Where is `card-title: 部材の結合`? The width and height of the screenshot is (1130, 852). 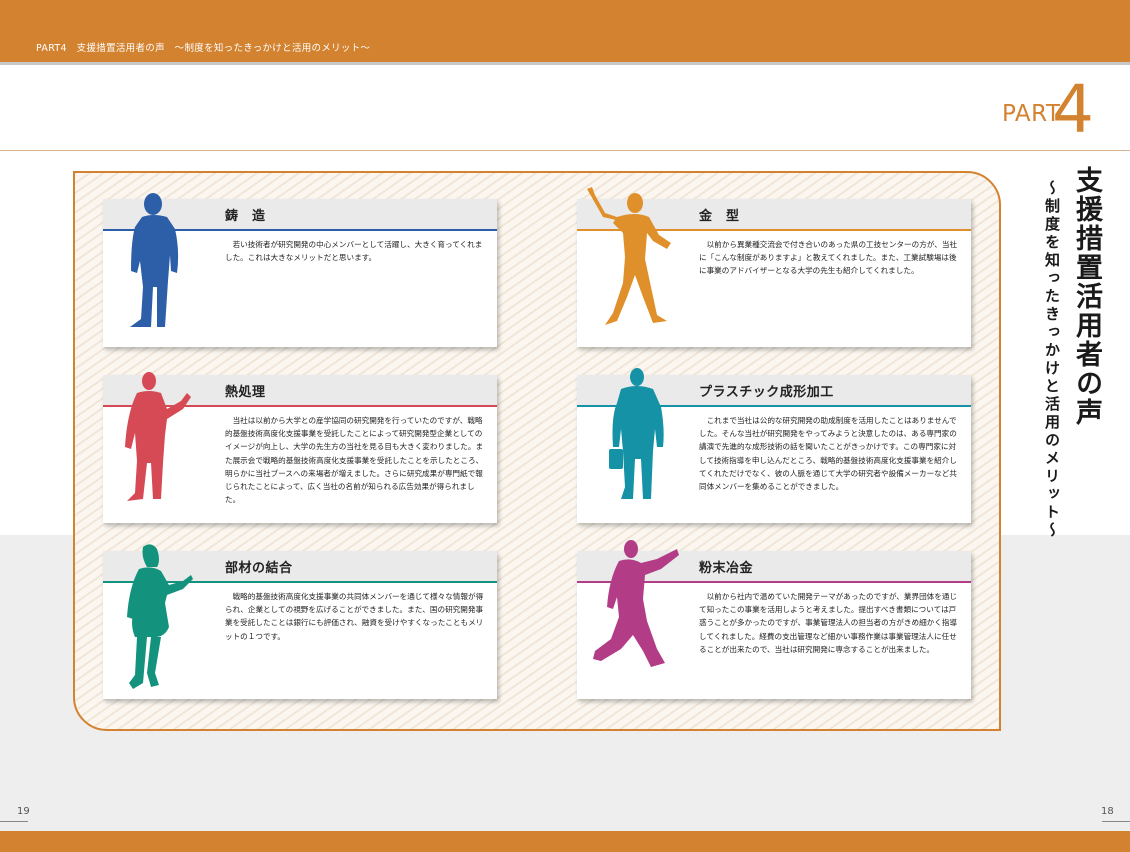 card-title: 部材の結合 is located at coordinates (259, 568).